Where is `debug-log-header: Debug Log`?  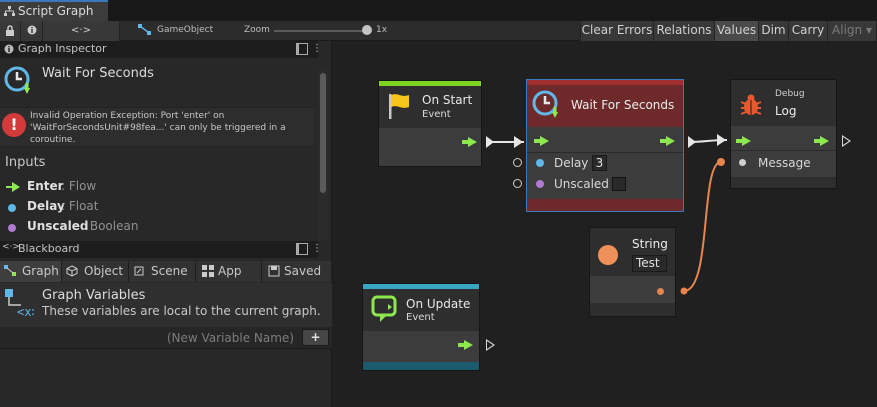 debug-log-header: Debug Log is located at coordinates (783, 103).